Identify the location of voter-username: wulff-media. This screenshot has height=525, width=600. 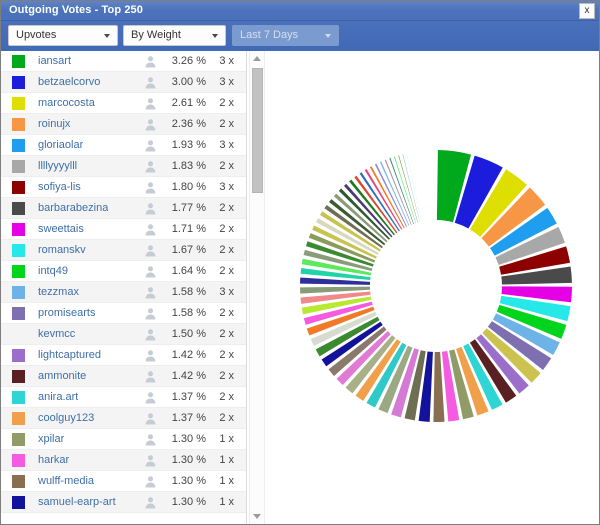
(66, 481).